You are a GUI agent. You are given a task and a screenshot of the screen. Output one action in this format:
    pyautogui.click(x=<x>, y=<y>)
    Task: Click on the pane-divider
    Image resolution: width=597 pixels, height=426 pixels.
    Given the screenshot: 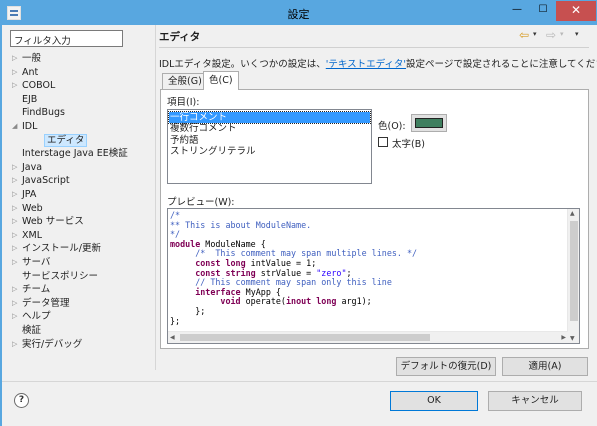 What is the action you would take?
    pyautogui.click(x=155, y=197)
    